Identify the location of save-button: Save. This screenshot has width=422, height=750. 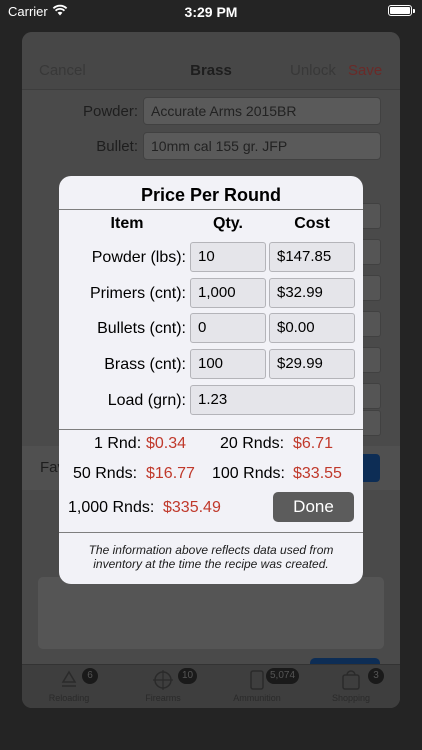
(365, 70).